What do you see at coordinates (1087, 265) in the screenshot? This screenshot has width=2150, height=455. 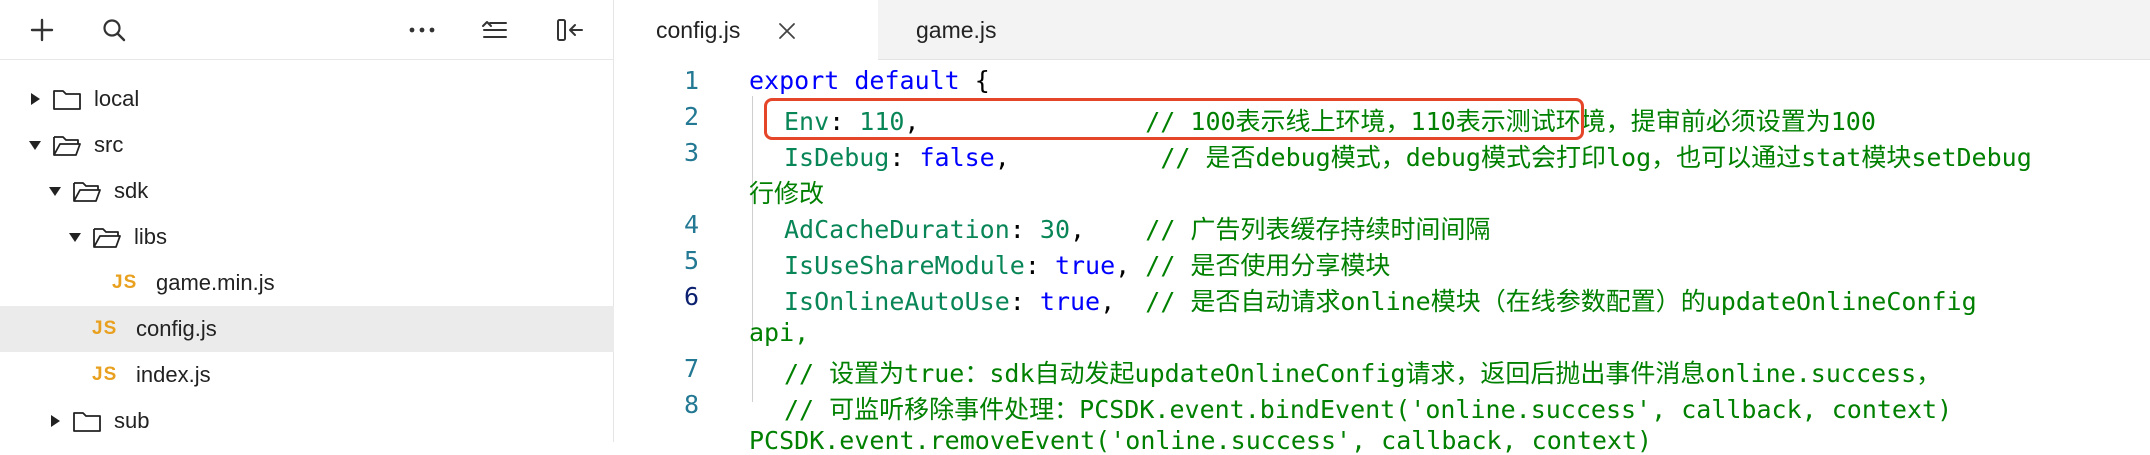 I see `code-line: IsUseShareModule: true, // 是否使用分享模块` at bounding box center [1087, 265].